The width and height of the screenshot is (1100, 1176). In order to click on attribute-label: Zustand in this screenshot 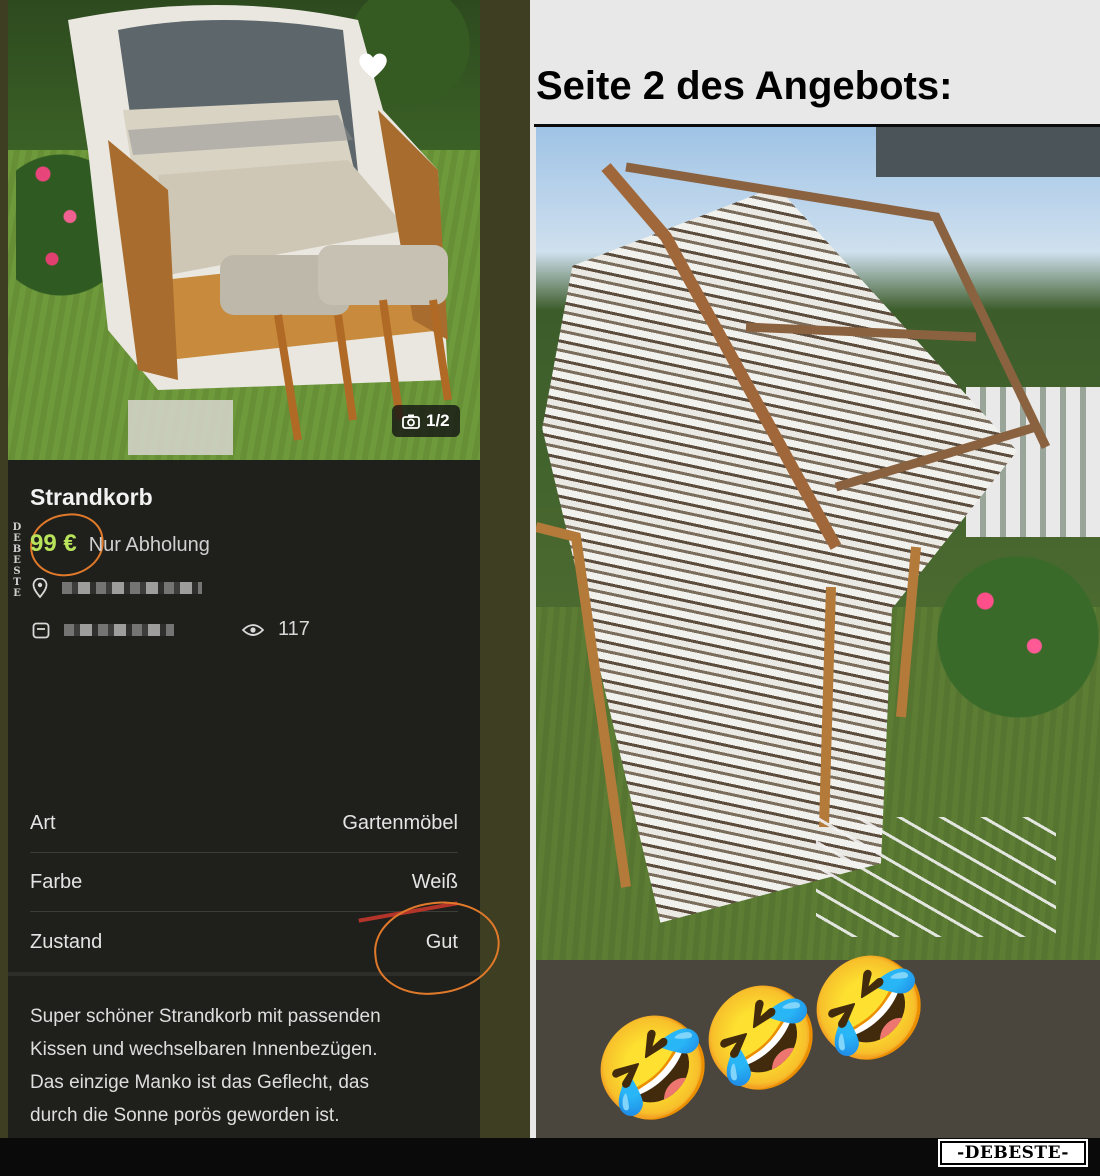, I will do `click(66, 941)`.